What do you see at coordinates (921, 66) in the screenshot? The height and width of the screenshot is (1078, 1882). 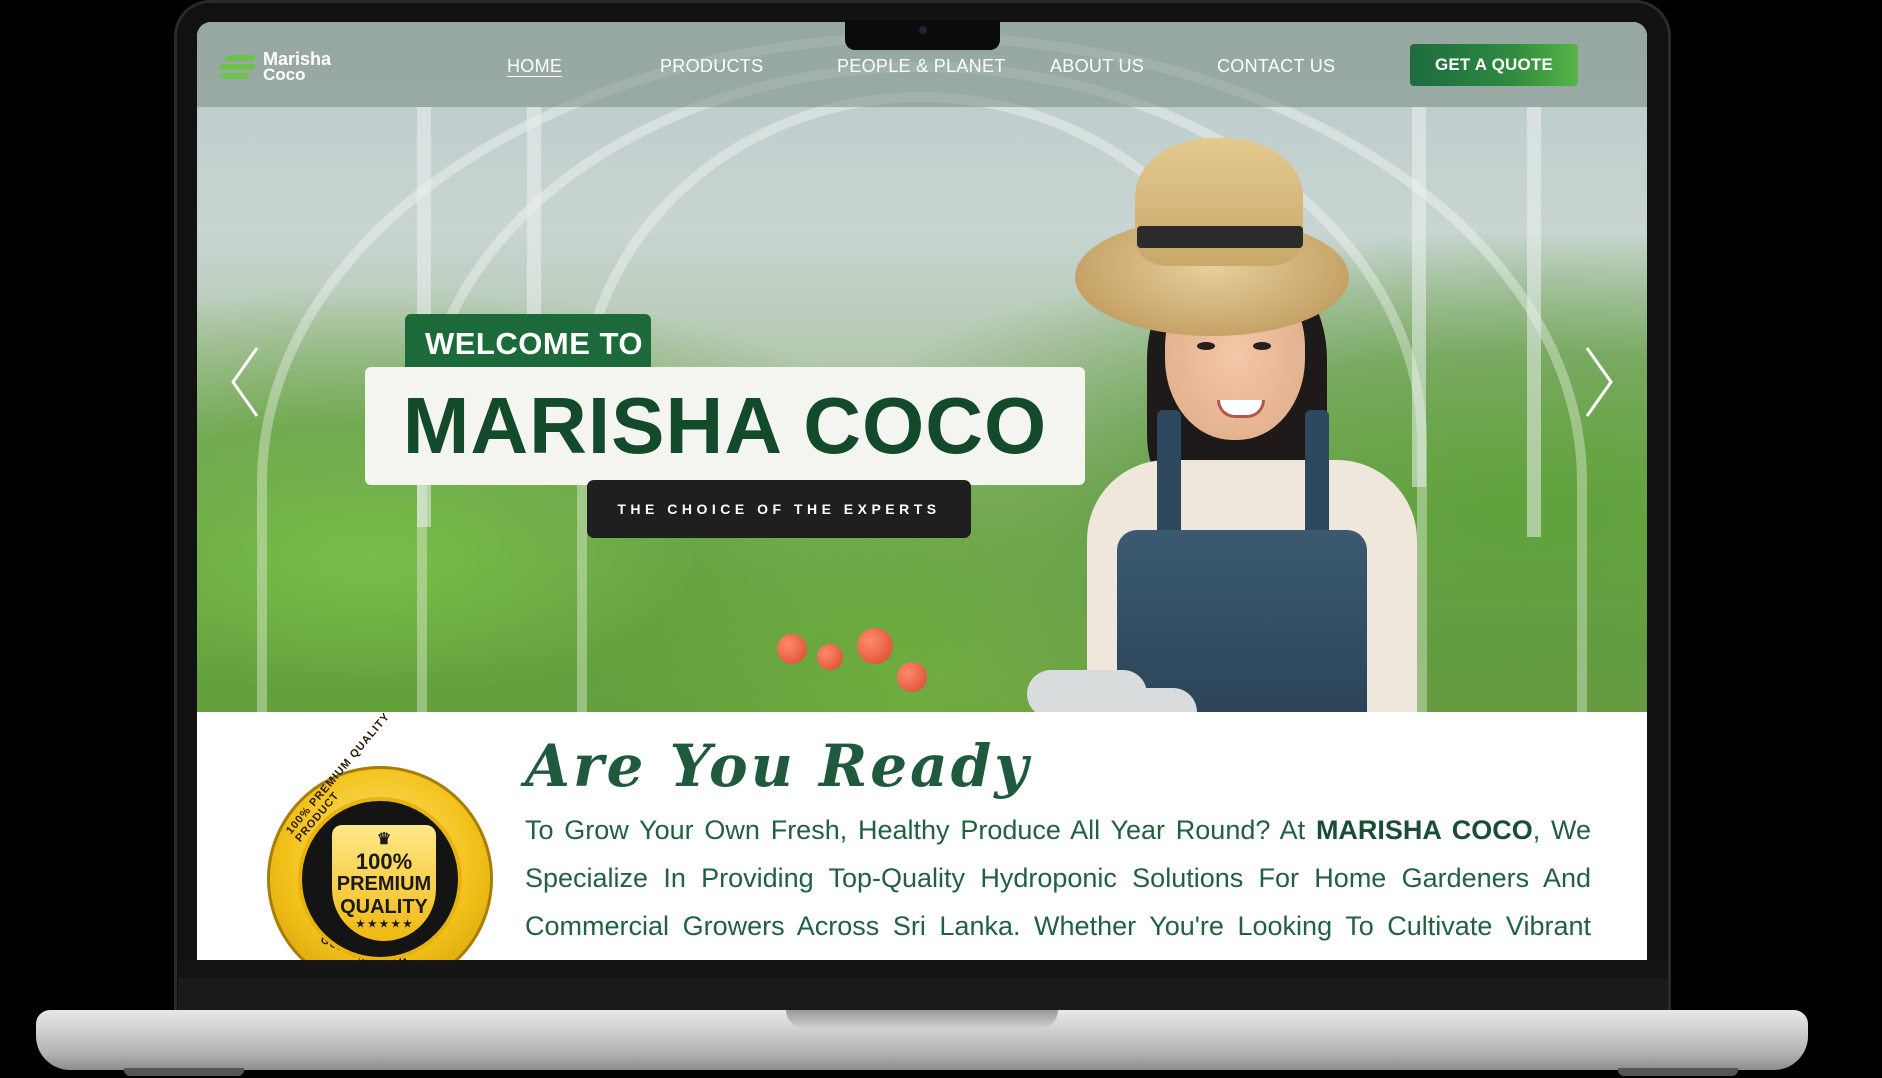 I see `nav-people-planet: PEOPLE & PLANET` at bounding box center [921, 66].